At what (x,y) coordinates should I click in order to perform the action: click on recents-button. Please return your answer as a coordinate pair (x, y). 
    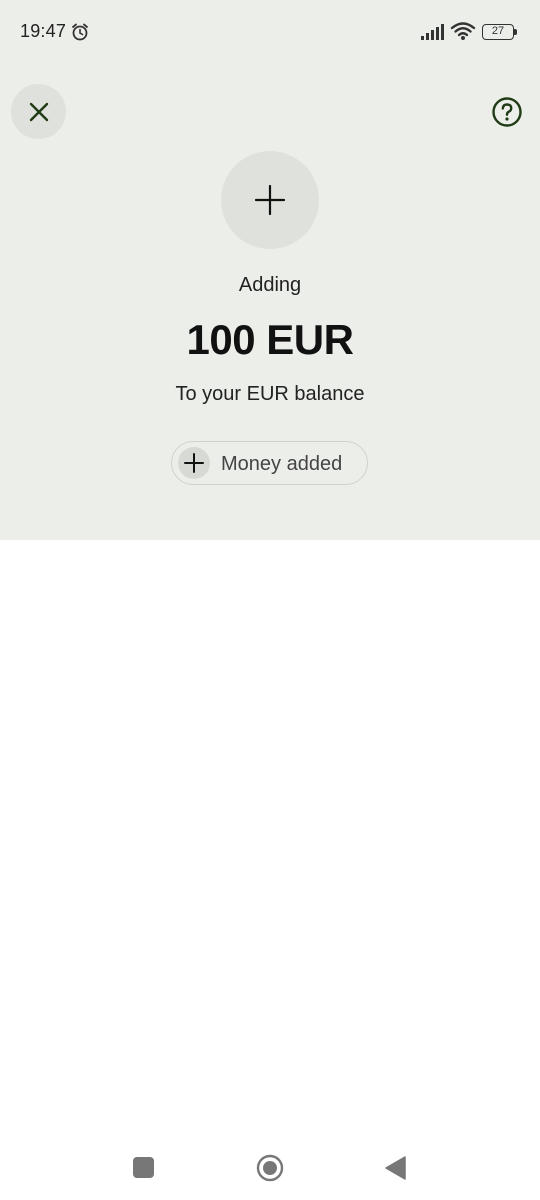
    Looking at the image, I should click on (143, 1167).